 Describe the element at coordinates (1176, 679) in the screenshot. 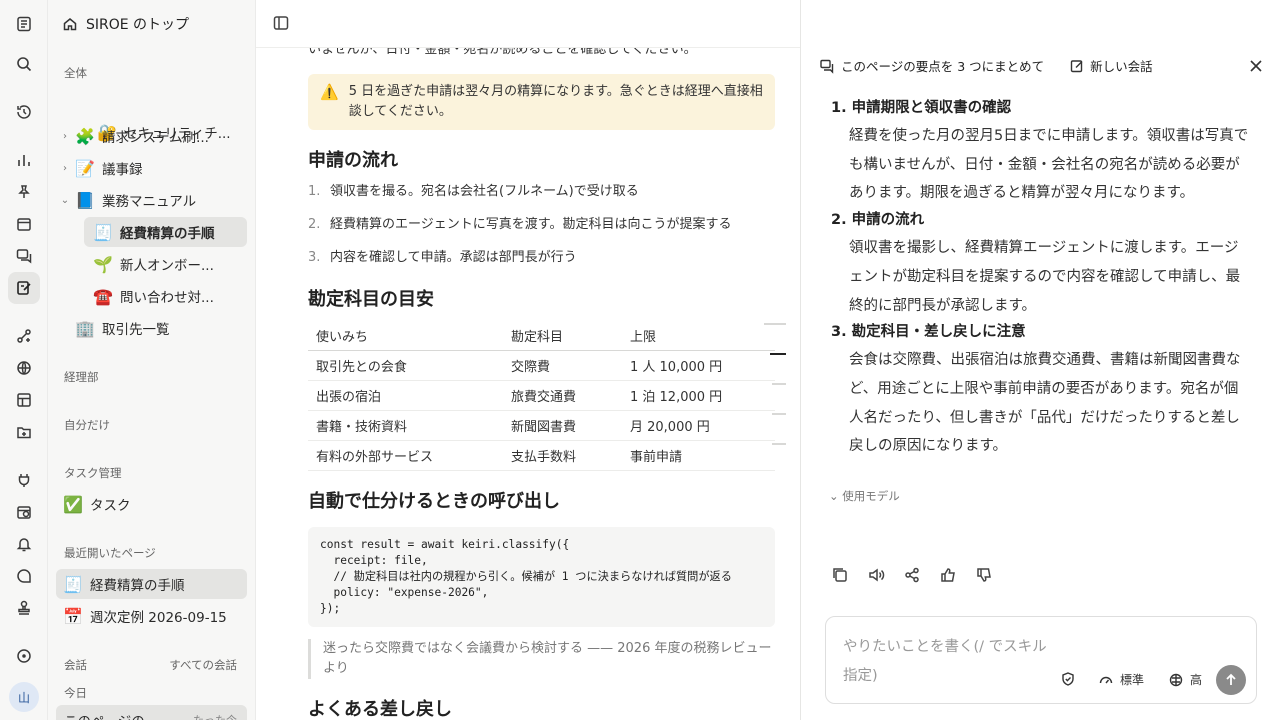

I see `brain-icon` at that location.